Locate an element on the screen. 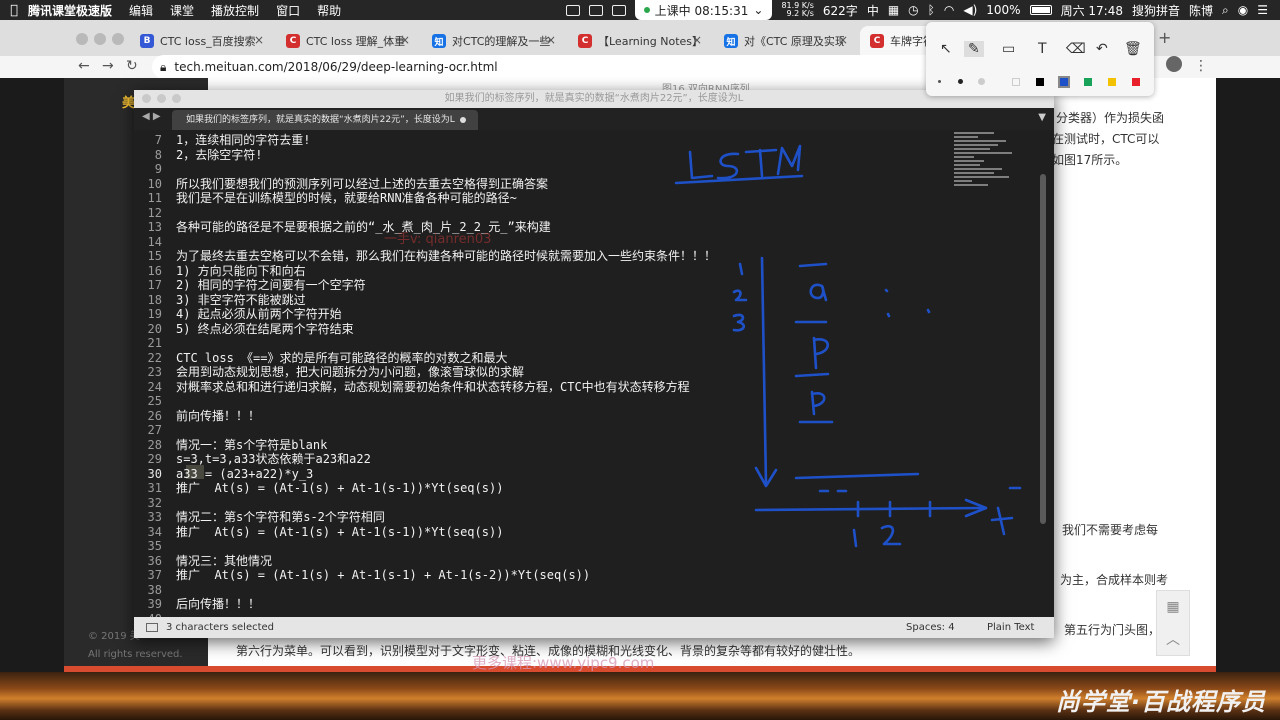  clock-icon: ◷ is located at coordinates (913, 10).